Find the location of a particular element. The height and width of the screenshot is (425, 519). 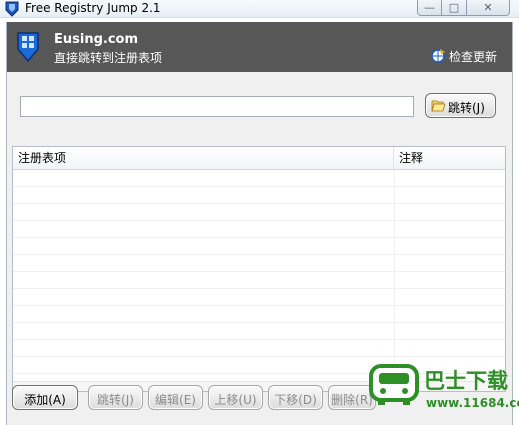

list-jump-button-label: 跳转(J) is located at coordinates (115, 400).